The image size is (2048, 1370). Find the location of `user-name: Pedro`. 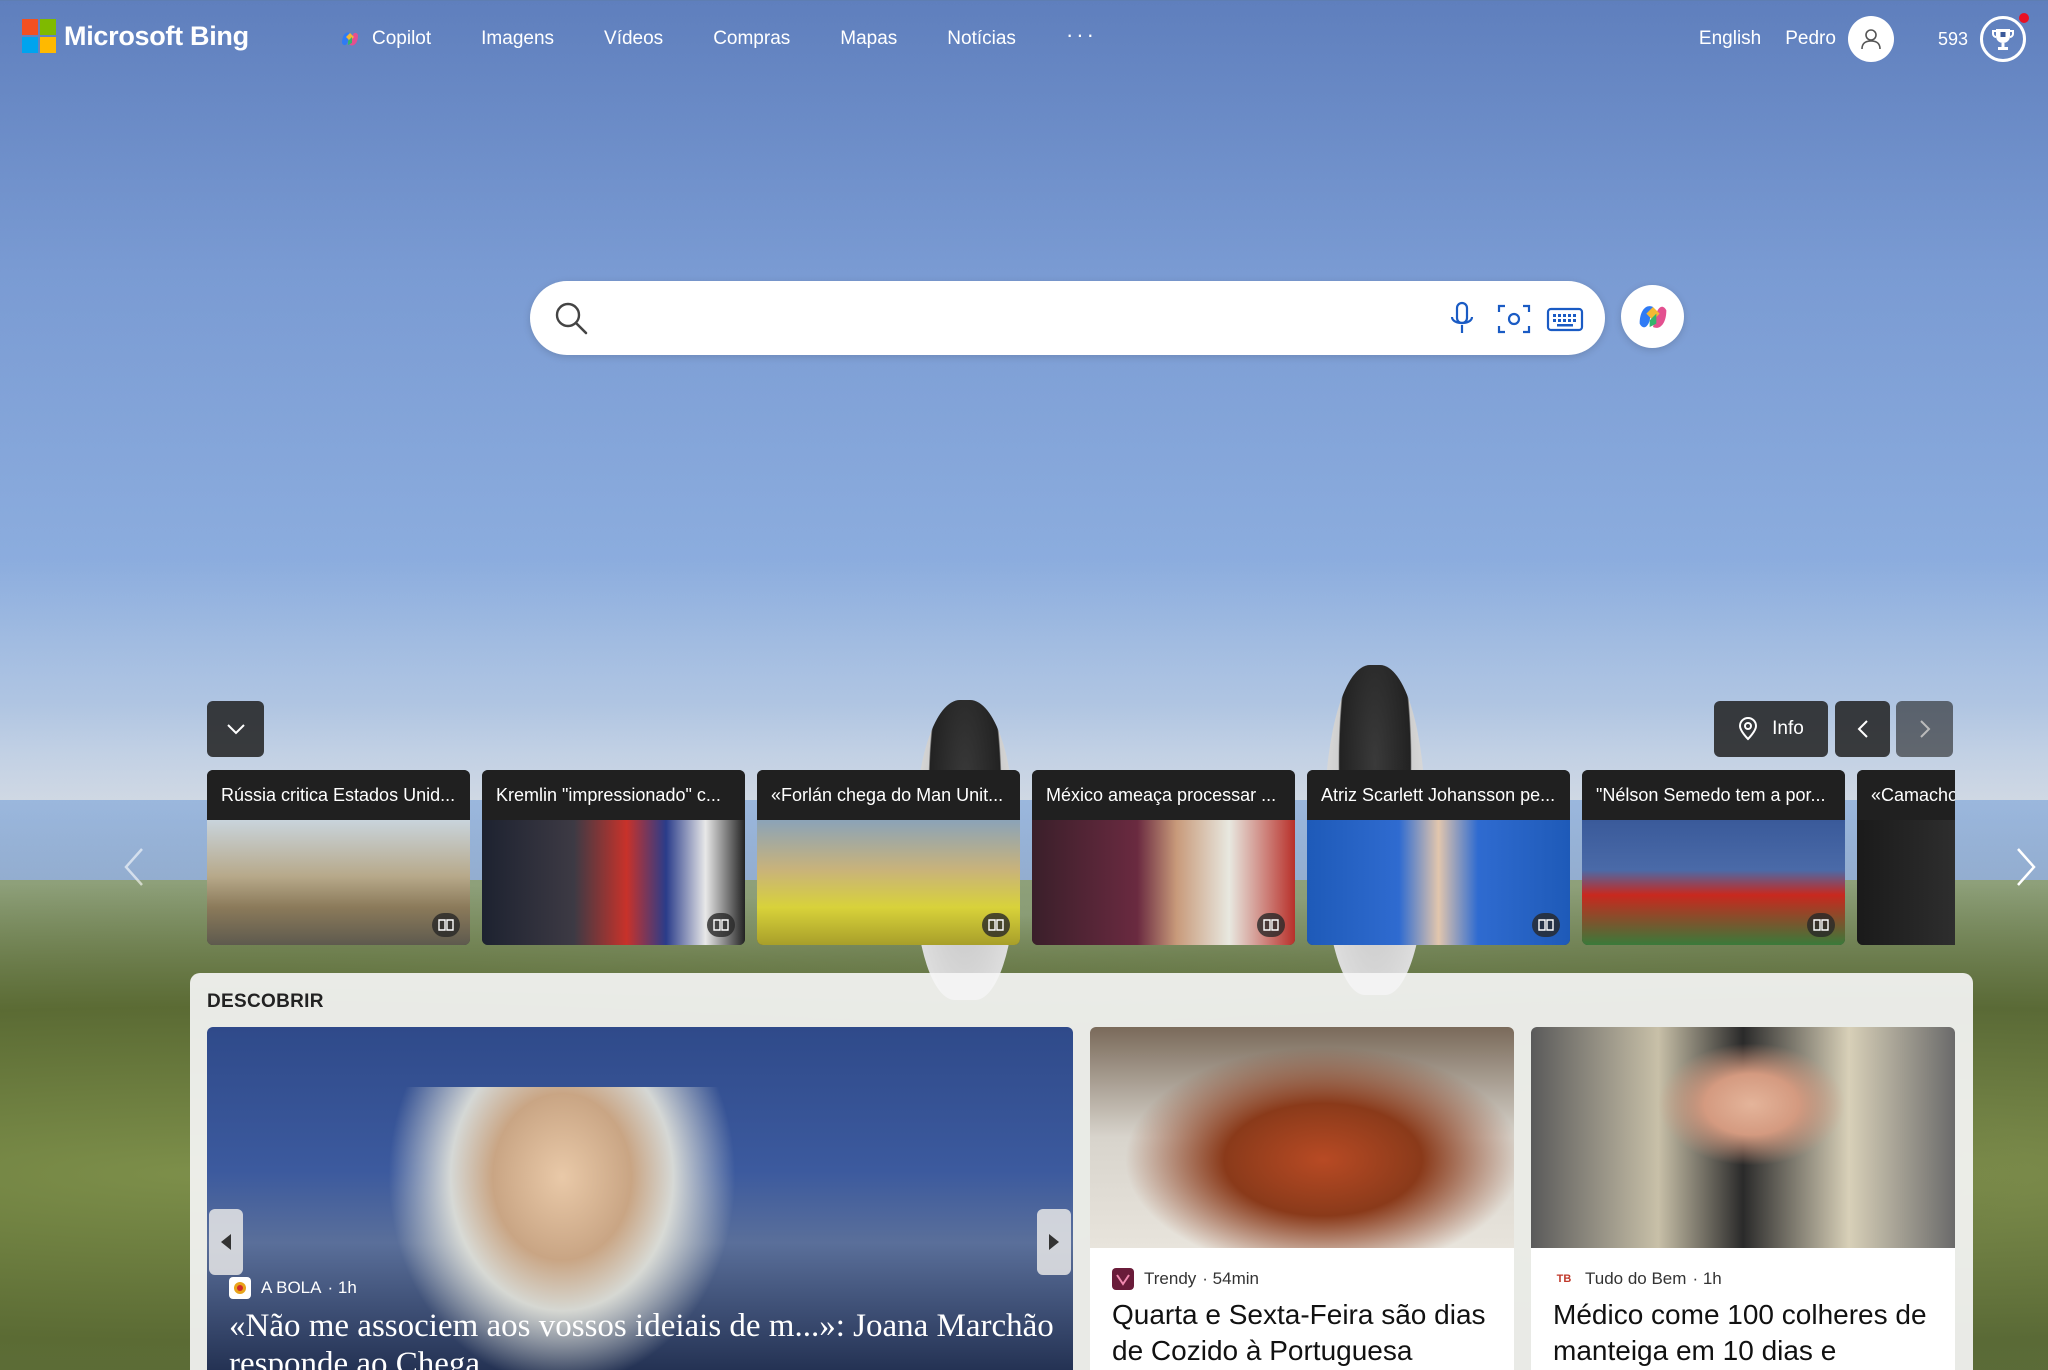

user-name: Pedro is located at coordinates (1810, 39).